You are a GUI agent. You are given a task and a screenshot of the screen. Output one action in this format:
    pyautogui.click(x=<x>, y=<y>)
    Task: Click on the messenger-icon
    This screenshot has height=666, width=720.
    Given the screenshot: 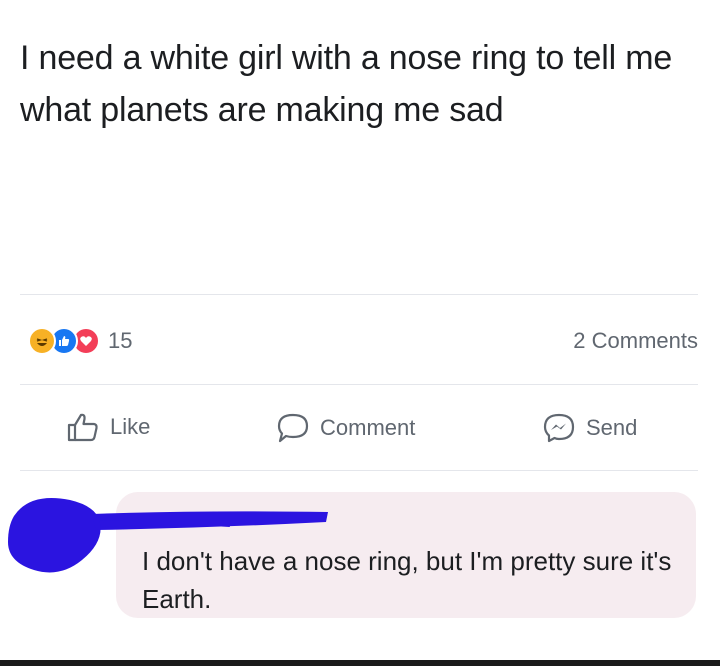 What is the action you would take?
    pyautogui.click(x=559, y=428)
    